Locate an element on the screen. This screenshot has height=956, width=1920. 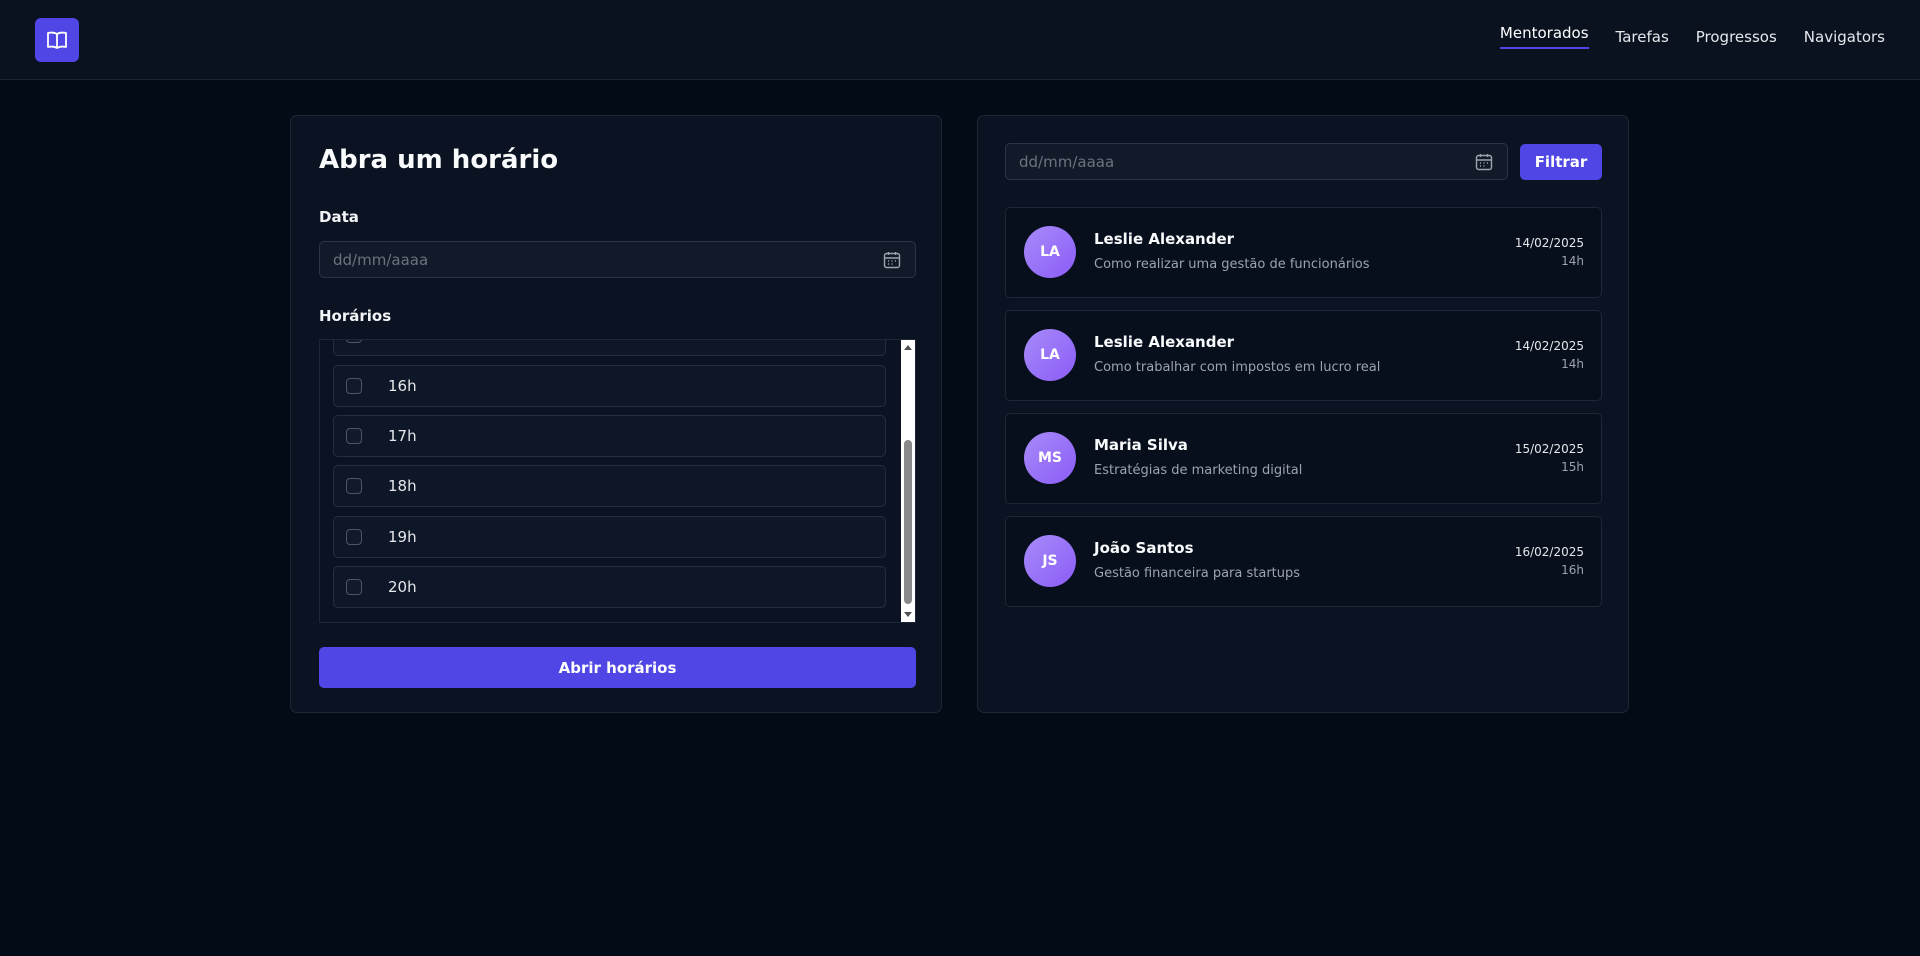
slot-item: 17h is located at coordinates (609, 436).